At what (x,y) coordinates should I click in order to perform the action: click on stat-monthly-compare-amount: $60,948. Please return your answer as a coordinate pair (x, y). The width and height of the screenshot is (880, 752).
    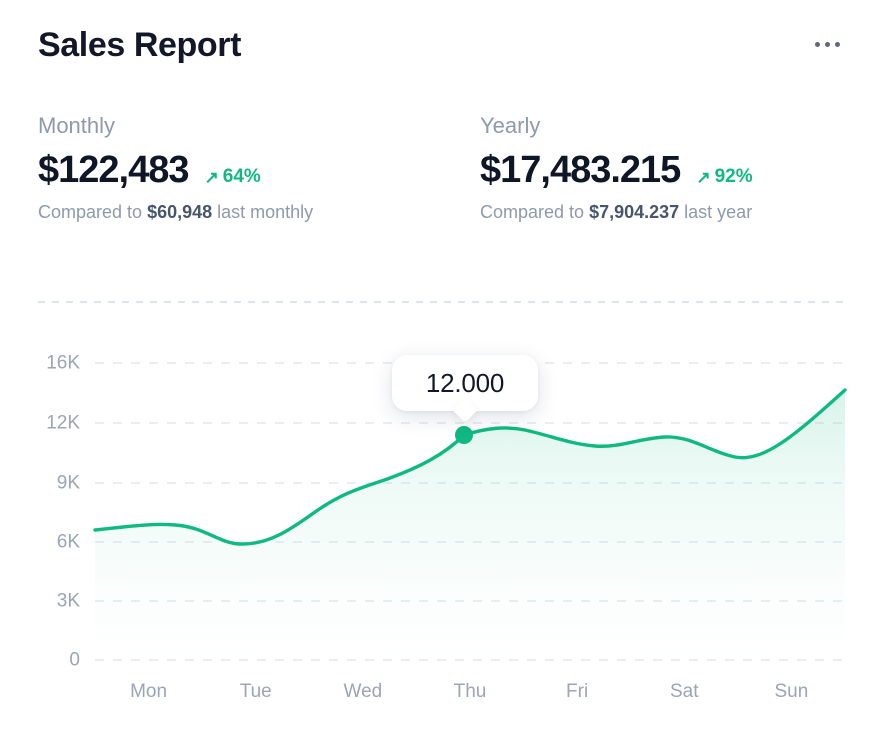
    Looking at the image, I should click on (180, 212).